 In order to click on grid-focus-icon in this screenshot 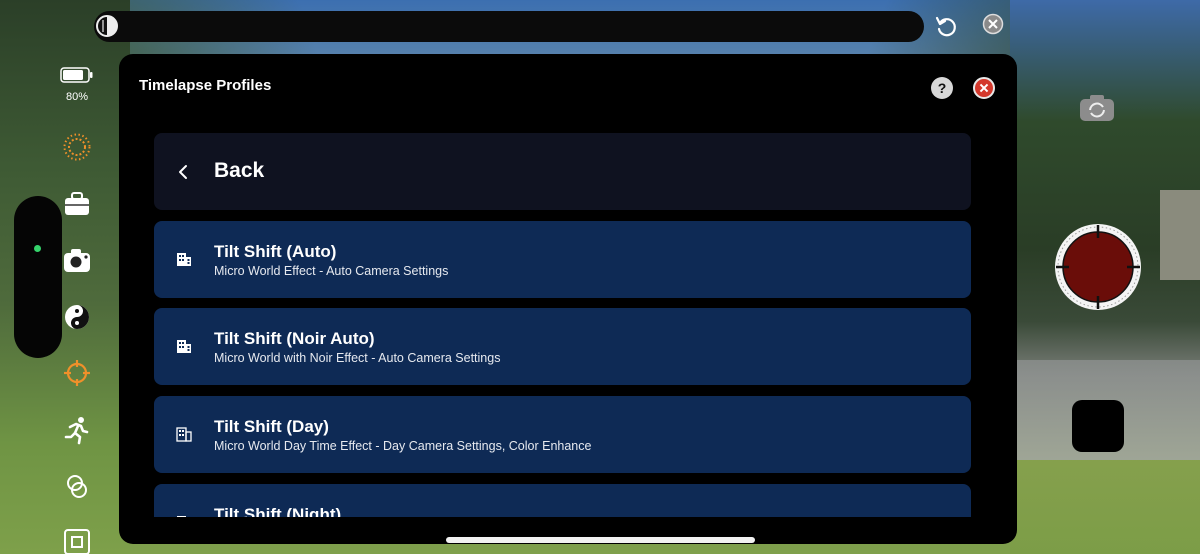, I will do `click(77, 540)`.